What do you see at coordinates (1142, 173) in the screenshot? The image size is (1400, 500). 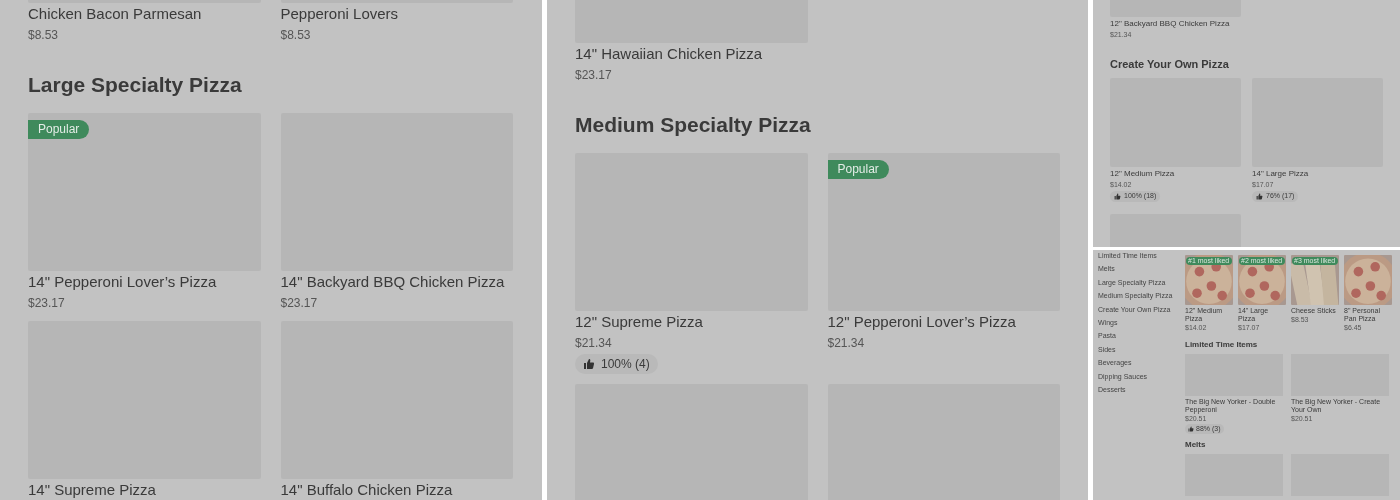 I see `item-name: 12" Medium Pizza` at bounding box center [1142, 173].